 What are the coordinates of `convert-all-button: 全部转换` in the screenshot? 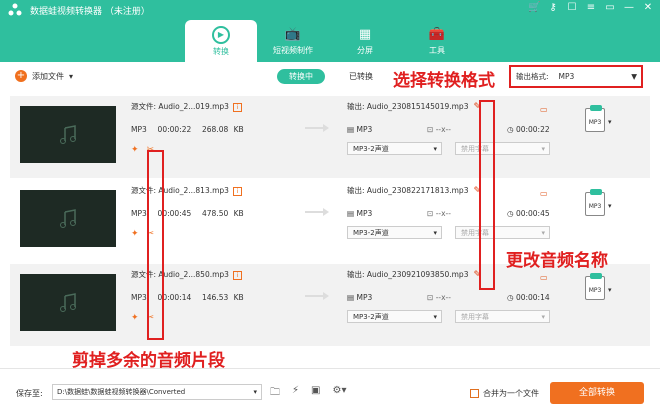 It's located at (597, 393).